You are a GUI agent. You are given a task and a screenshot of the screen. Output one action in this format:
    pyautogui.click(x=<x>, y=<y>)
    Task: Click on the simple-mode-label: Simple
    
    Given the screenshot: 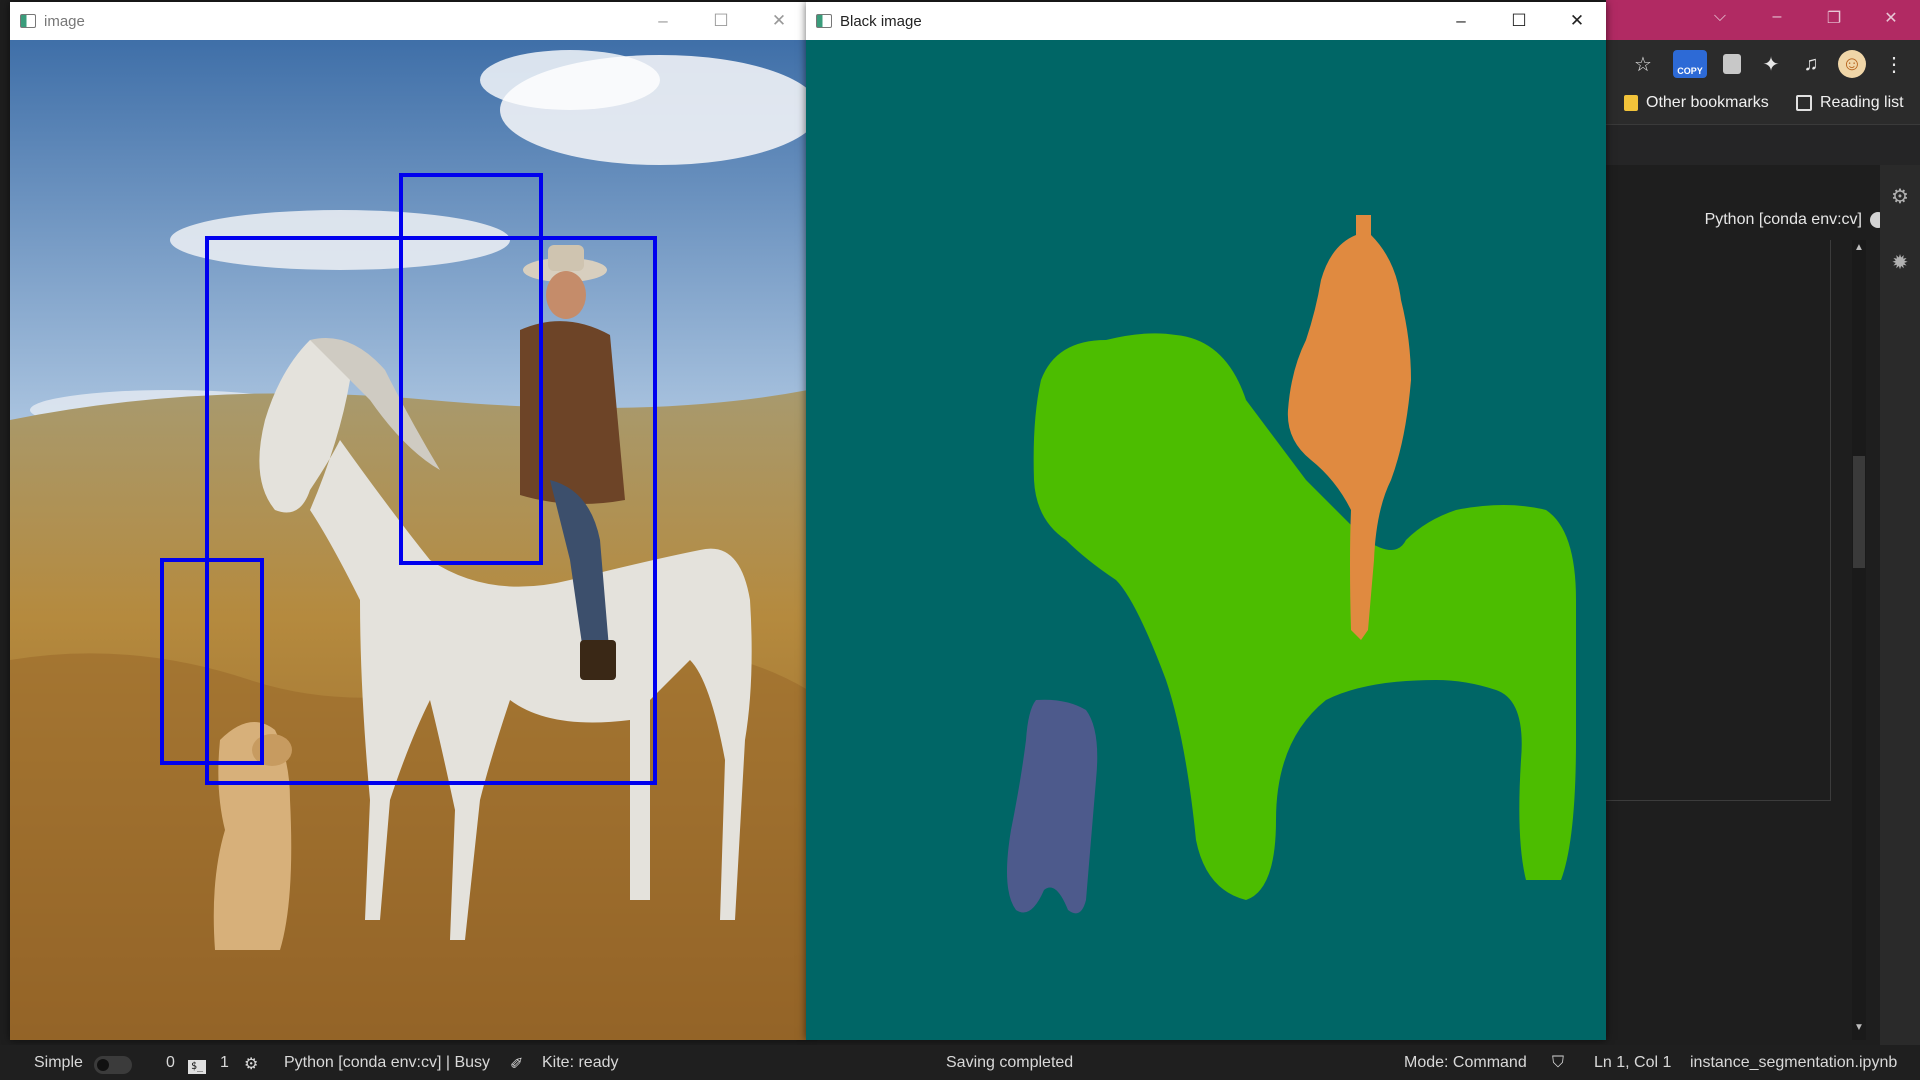 What is the action you would take?
    pyautogui.click(x=58, y=1062)
    